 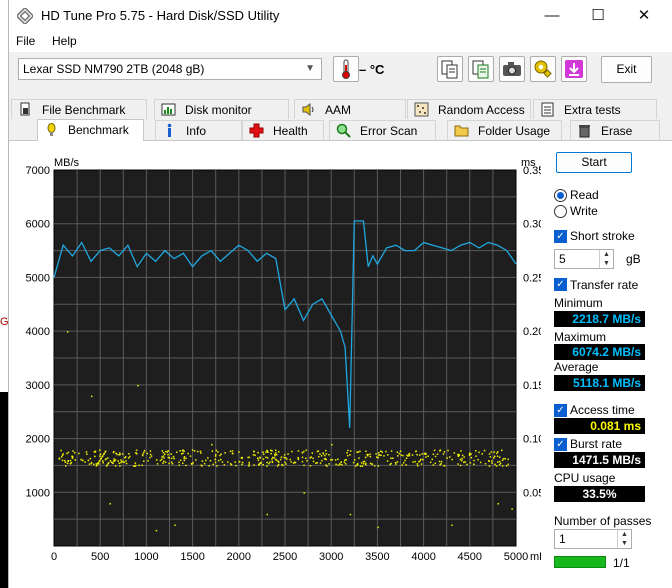 I want to click on short-stroke-unit: gB, so click(x=633, y=259).